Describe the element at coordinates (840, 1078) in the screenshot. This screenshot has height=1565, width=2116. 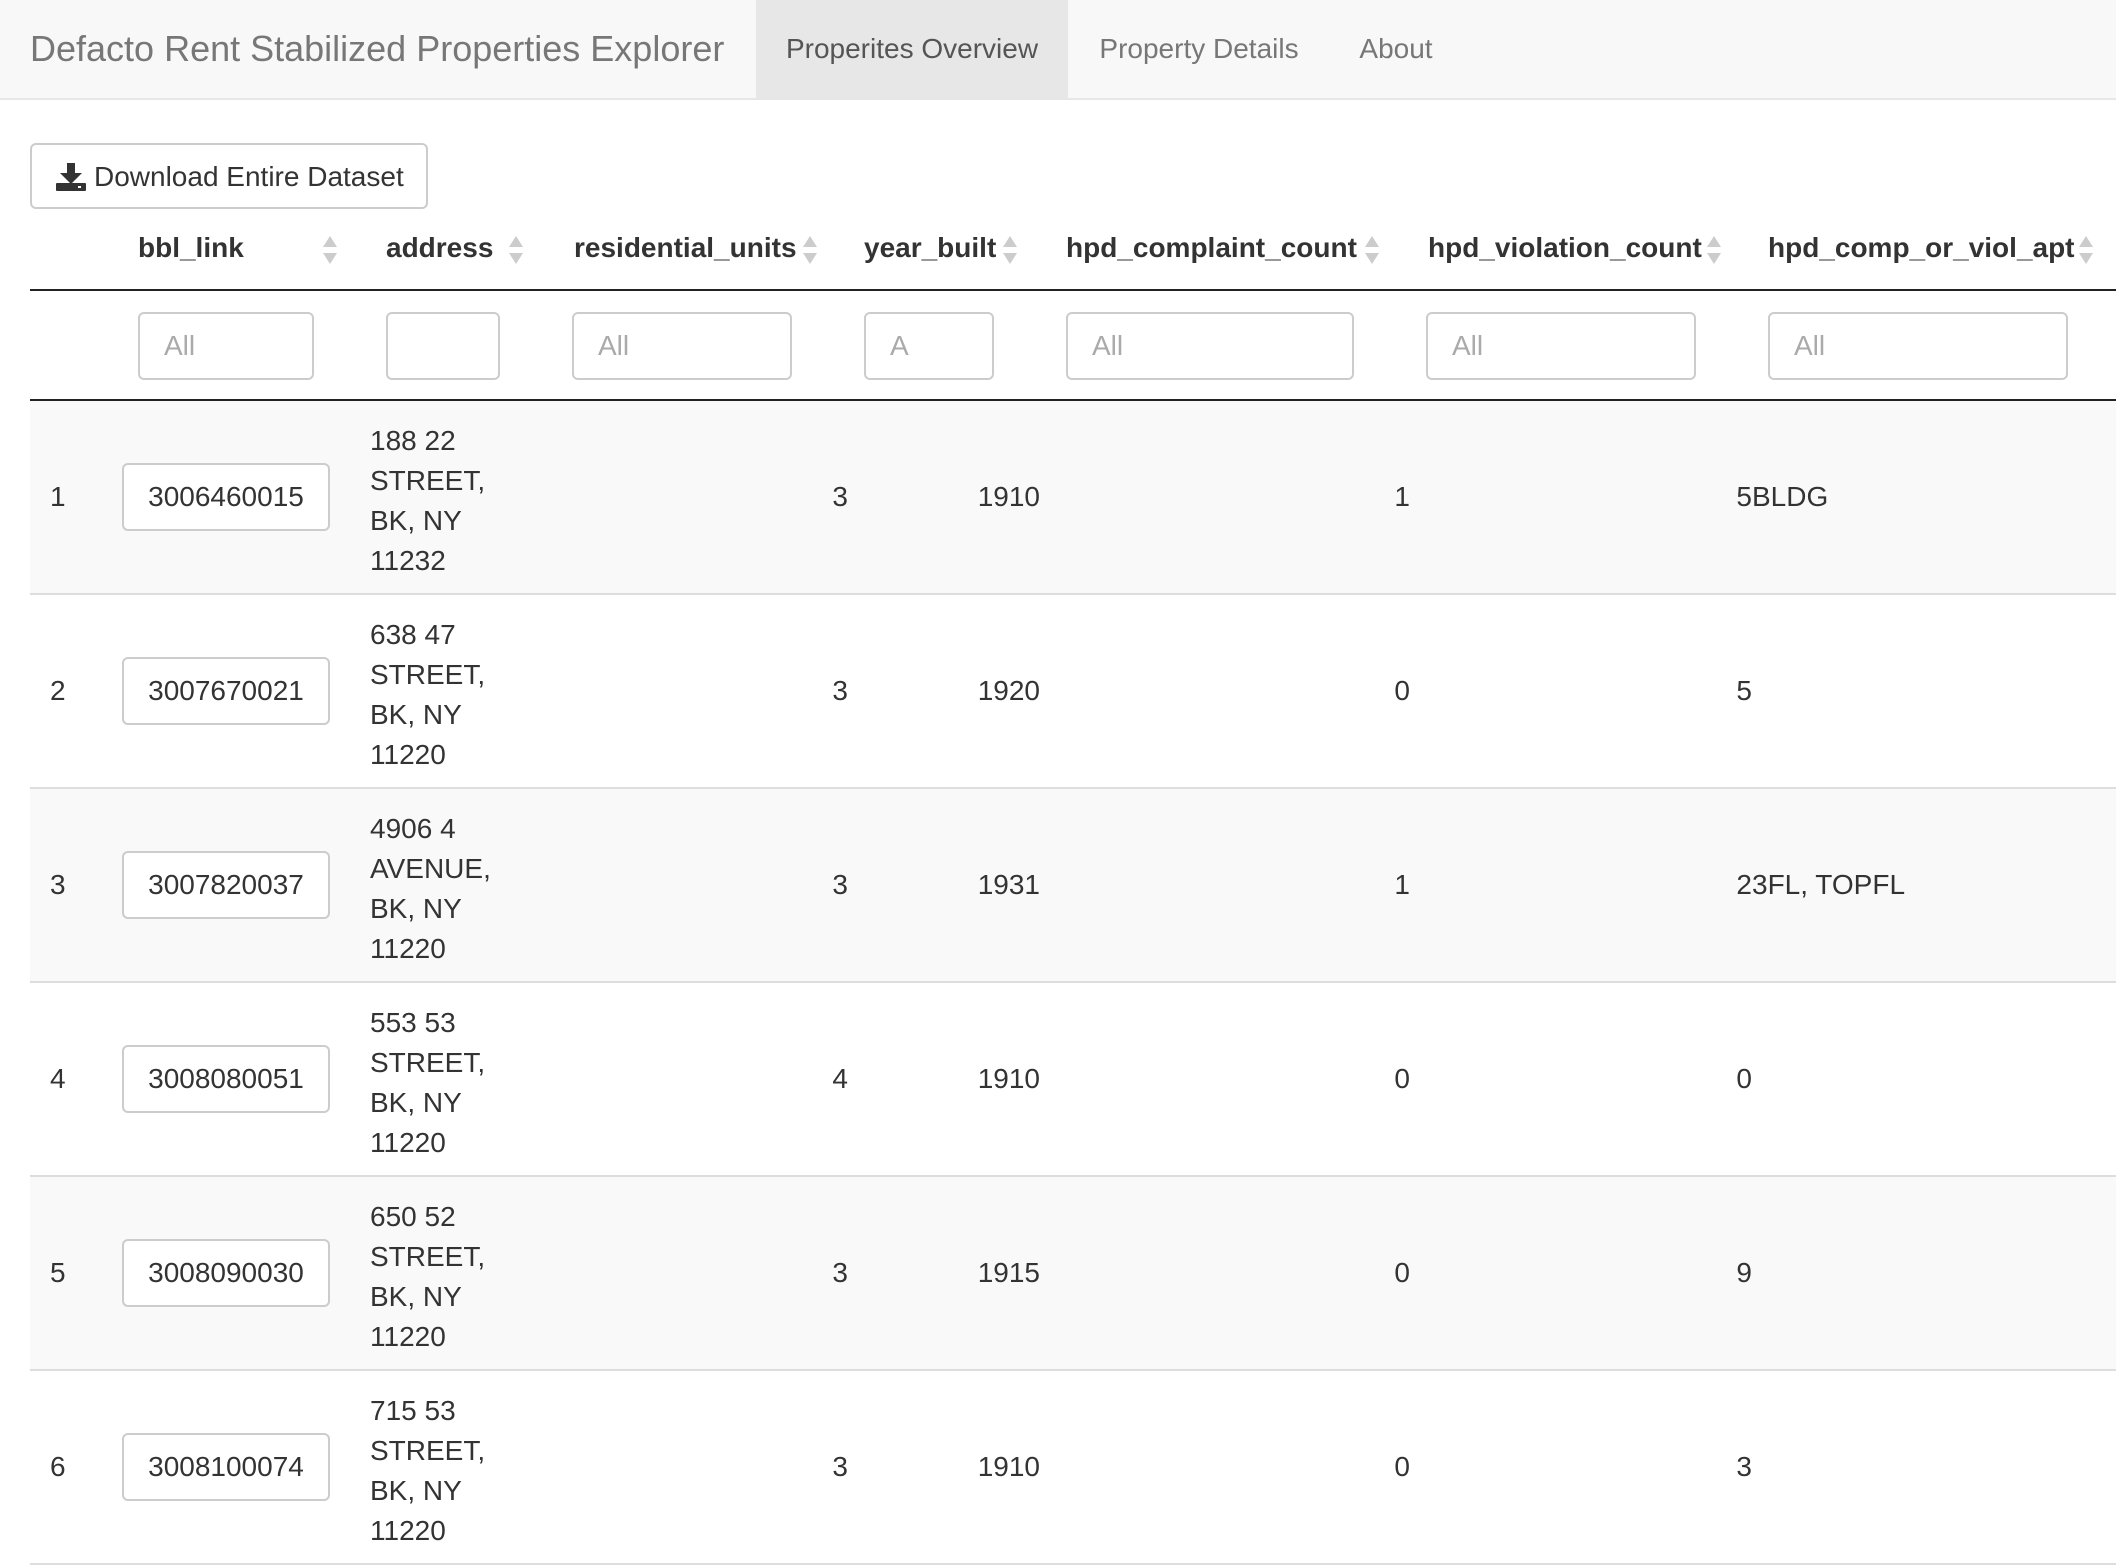
I see `residential-units-cell: 4` at that location.